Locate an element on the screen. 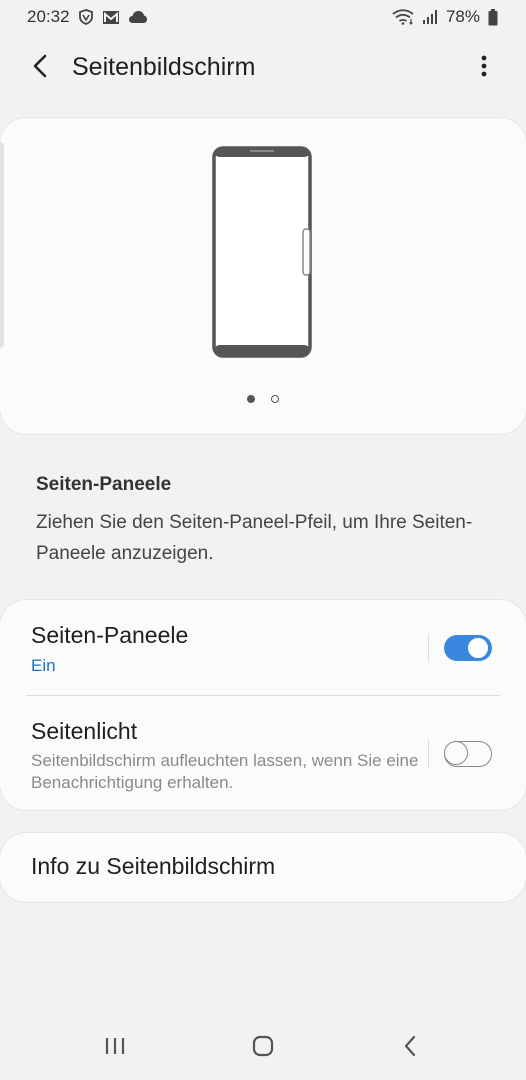  recents-button is located at coordinates (115, 1048).